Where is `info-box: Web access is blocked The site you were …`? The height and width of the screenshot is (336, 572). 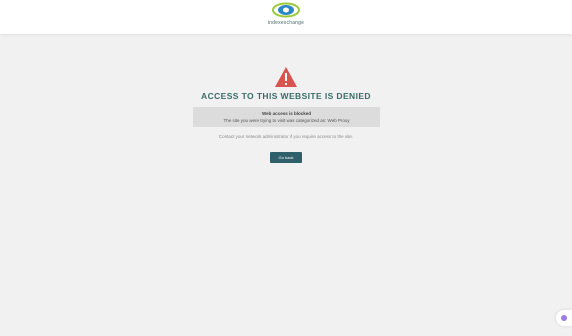 info-box: Web access is blocked The site you were … is located at coordinates (286, 117).